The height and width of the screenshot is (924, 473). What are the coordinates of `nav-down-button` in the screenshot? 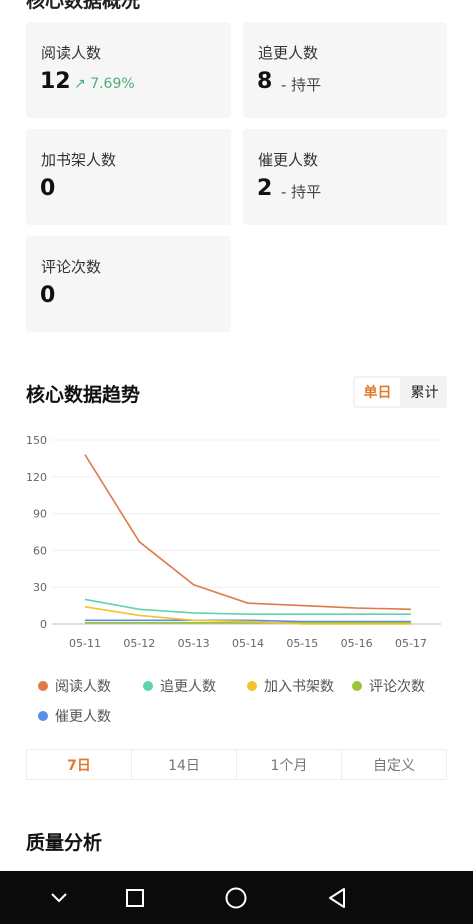 It's located at (59, 898).